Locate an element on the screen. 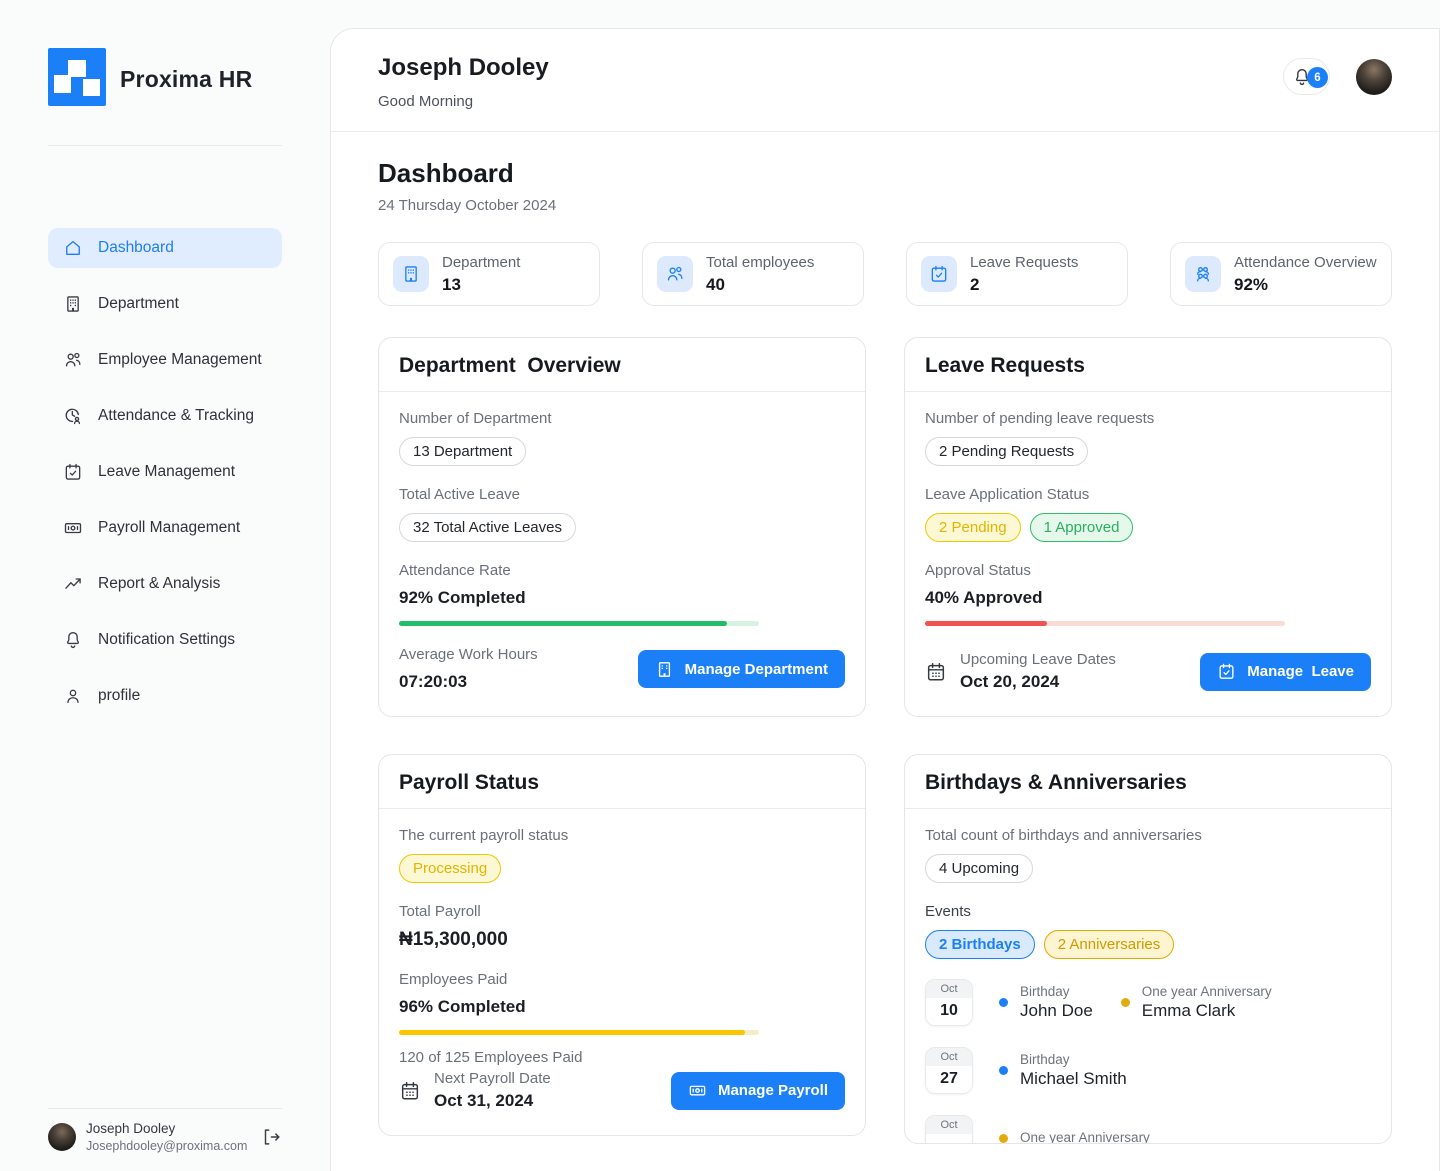 The width and height of the screenshot is (1440, 1171). event-type: Birthday is located at coordinates (1045, 1059).